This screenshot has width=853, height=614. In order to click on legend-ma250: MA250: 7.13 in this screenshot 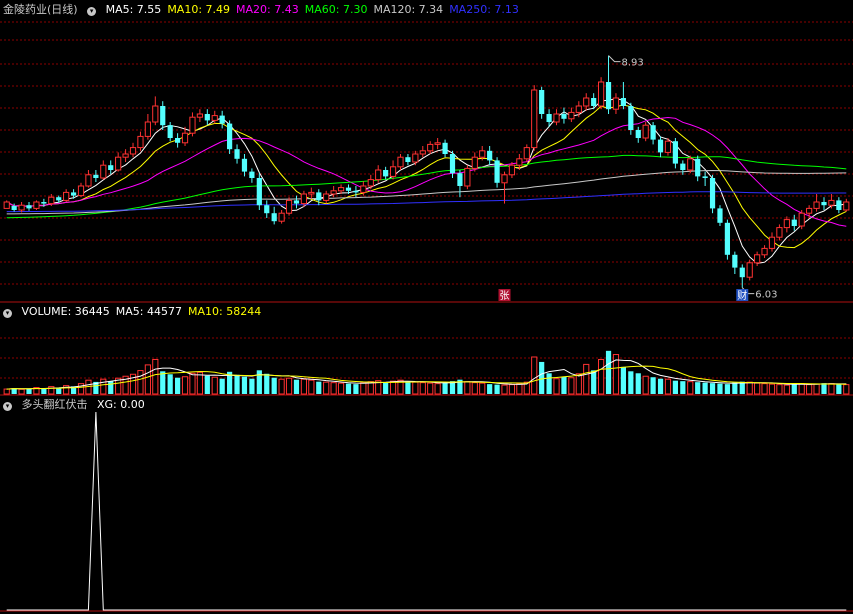, I will do `click(484, 9)`.